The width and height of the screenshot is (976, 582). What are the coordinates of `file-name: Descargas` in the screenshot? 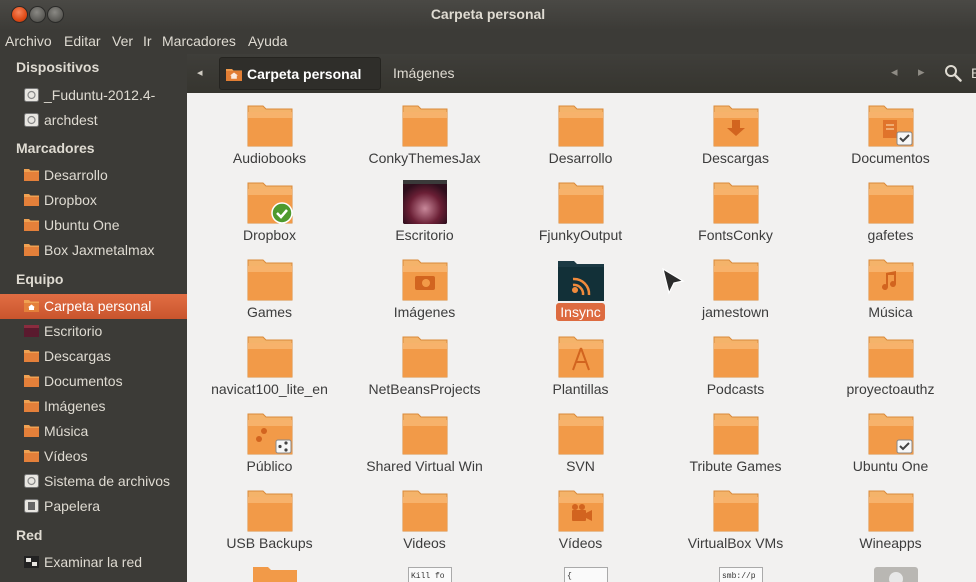 It's located at (735, 158).